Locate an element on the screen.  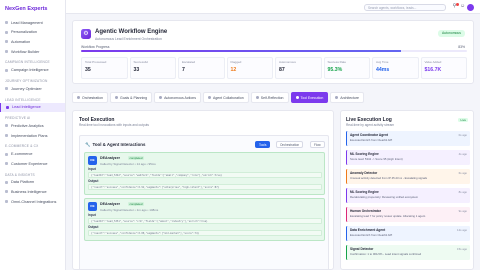
tab-goals-planning: Goals & Planning is located at coordinates (131, 97).